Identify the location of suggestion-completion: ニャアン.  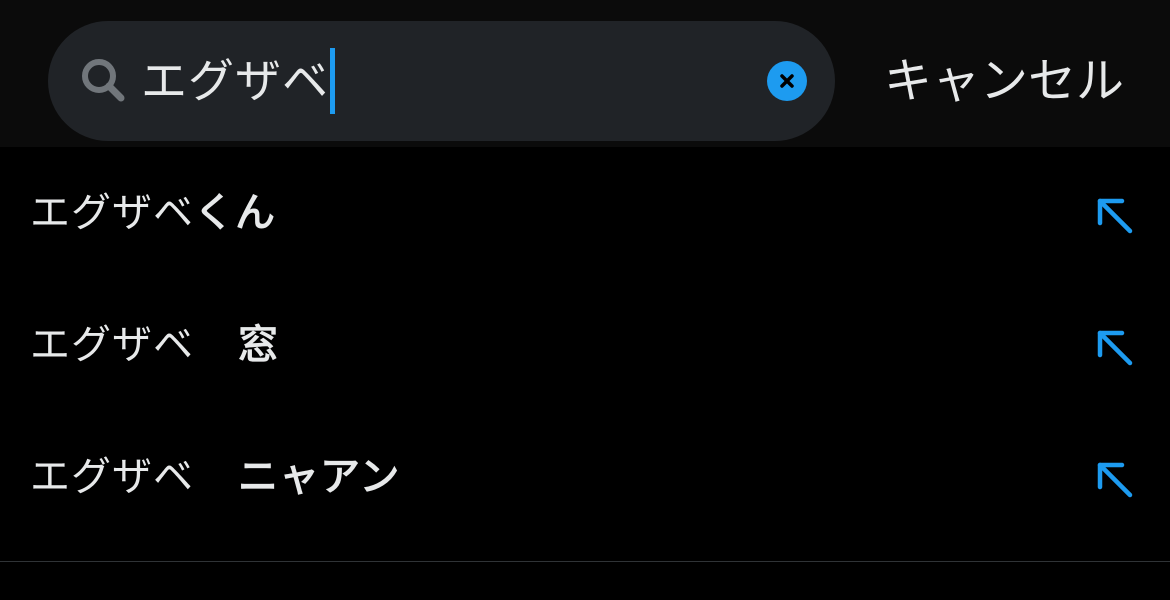
(319, 477).